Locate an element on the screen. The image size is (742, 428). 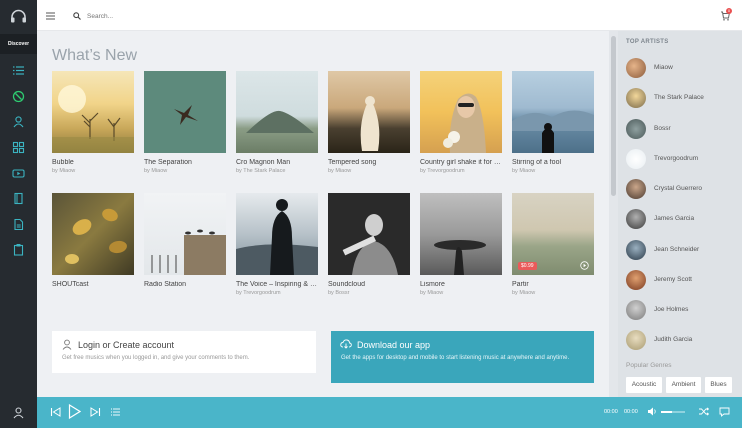
artist-name: James Garcia is located at coordinates (674, 218).